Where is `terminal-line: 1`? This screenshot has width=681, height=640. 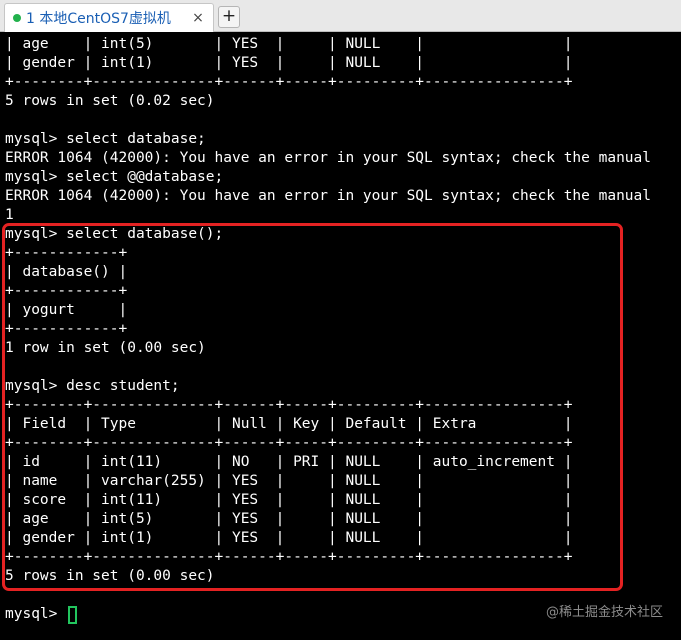 terminal-line: 1 is located at coordinates (9, 215).